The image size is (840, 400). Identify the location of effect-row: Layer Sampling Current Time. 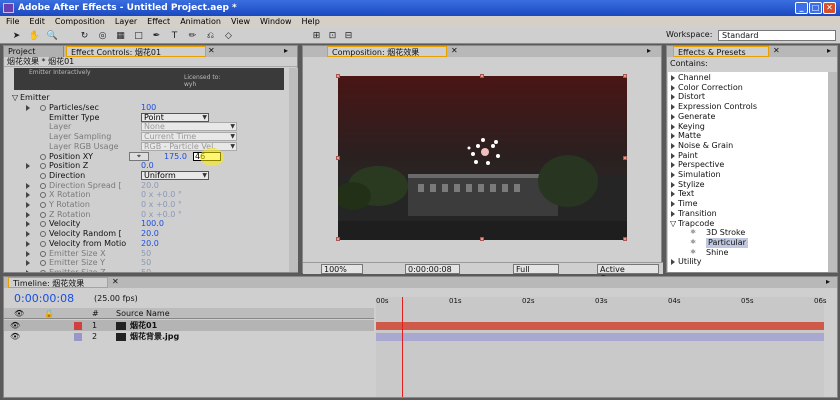
(146, 137).